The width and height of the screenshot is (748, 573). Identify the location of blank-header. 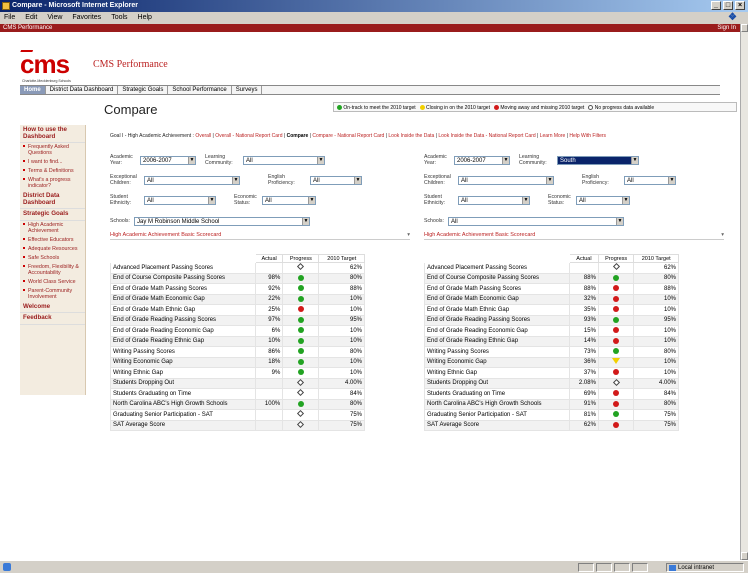
(497, 258).